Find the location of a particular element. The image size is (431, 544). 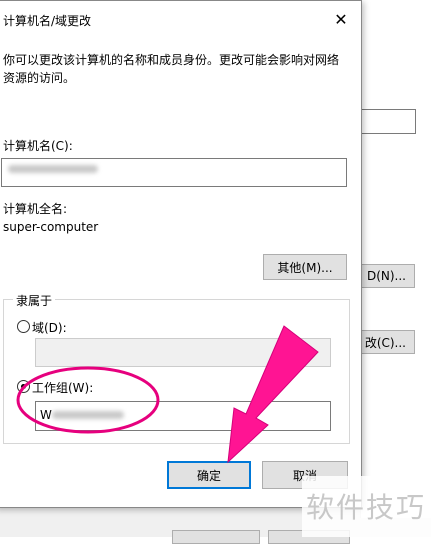

ok-button: 确定 is located at coordinates (209, 475).